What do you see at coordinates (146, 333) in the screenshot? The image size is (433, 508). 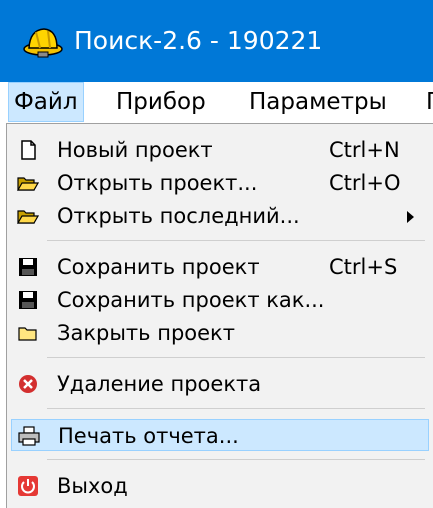 I see `menu-item-label: Закрыть проект` at bounding box center [146, 333].